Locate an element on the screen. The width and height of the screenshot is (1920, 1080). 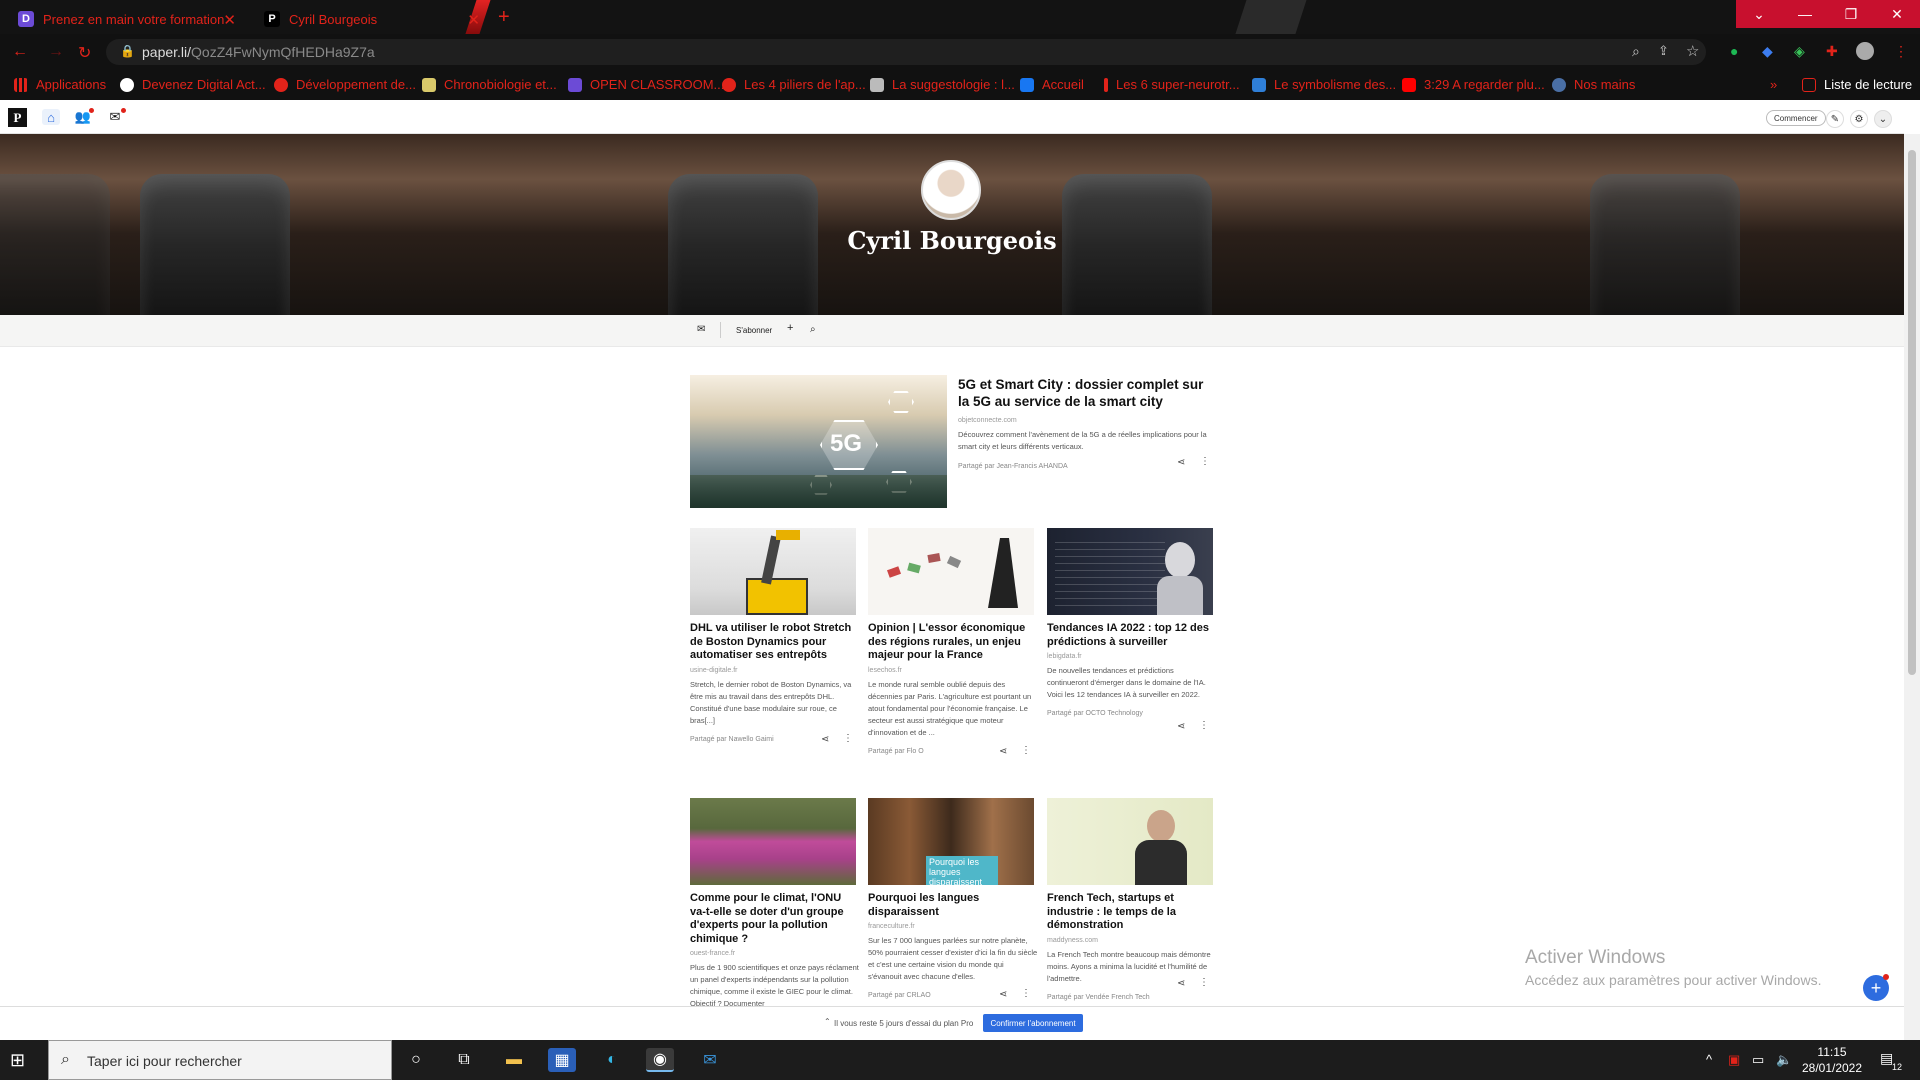
bookmark-item: Nos mains is located at coordinates (1593, 84).